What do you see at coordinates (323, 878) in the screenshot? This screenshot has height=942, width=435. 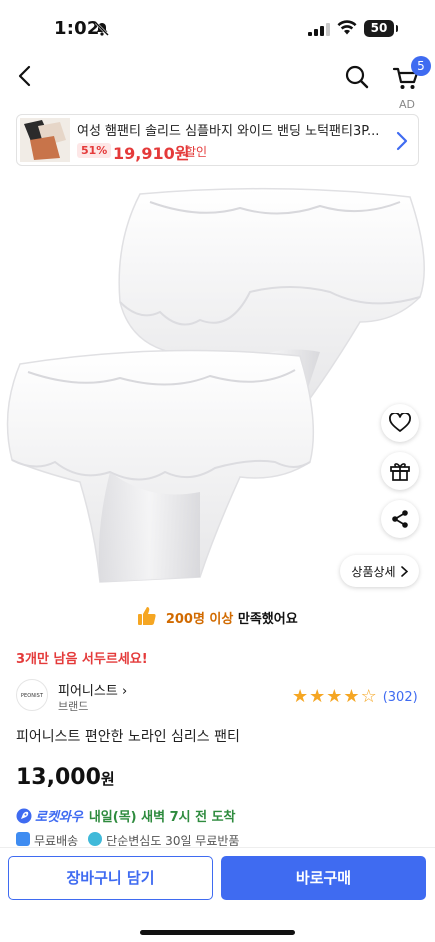 I see `buy-now-button: 바로구매` at bounding box center [323, 878].